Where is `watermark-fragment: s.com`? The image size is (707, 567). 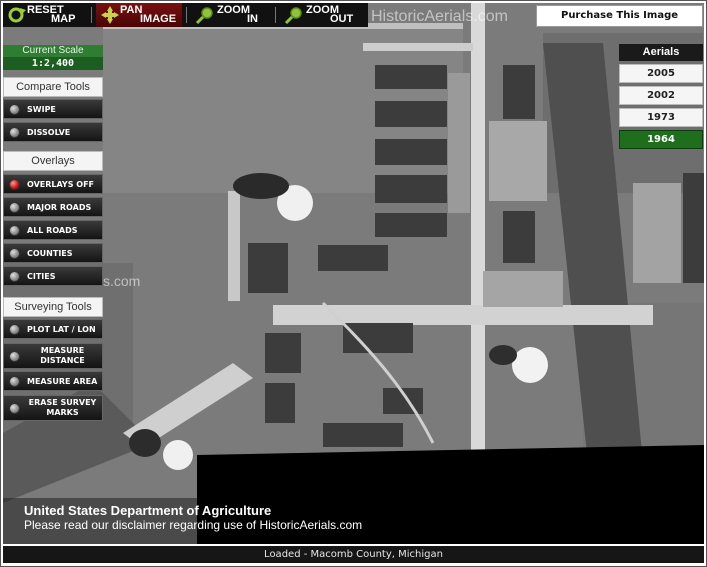
watermark-fragment: s.com is located at coordinates (122, 281).